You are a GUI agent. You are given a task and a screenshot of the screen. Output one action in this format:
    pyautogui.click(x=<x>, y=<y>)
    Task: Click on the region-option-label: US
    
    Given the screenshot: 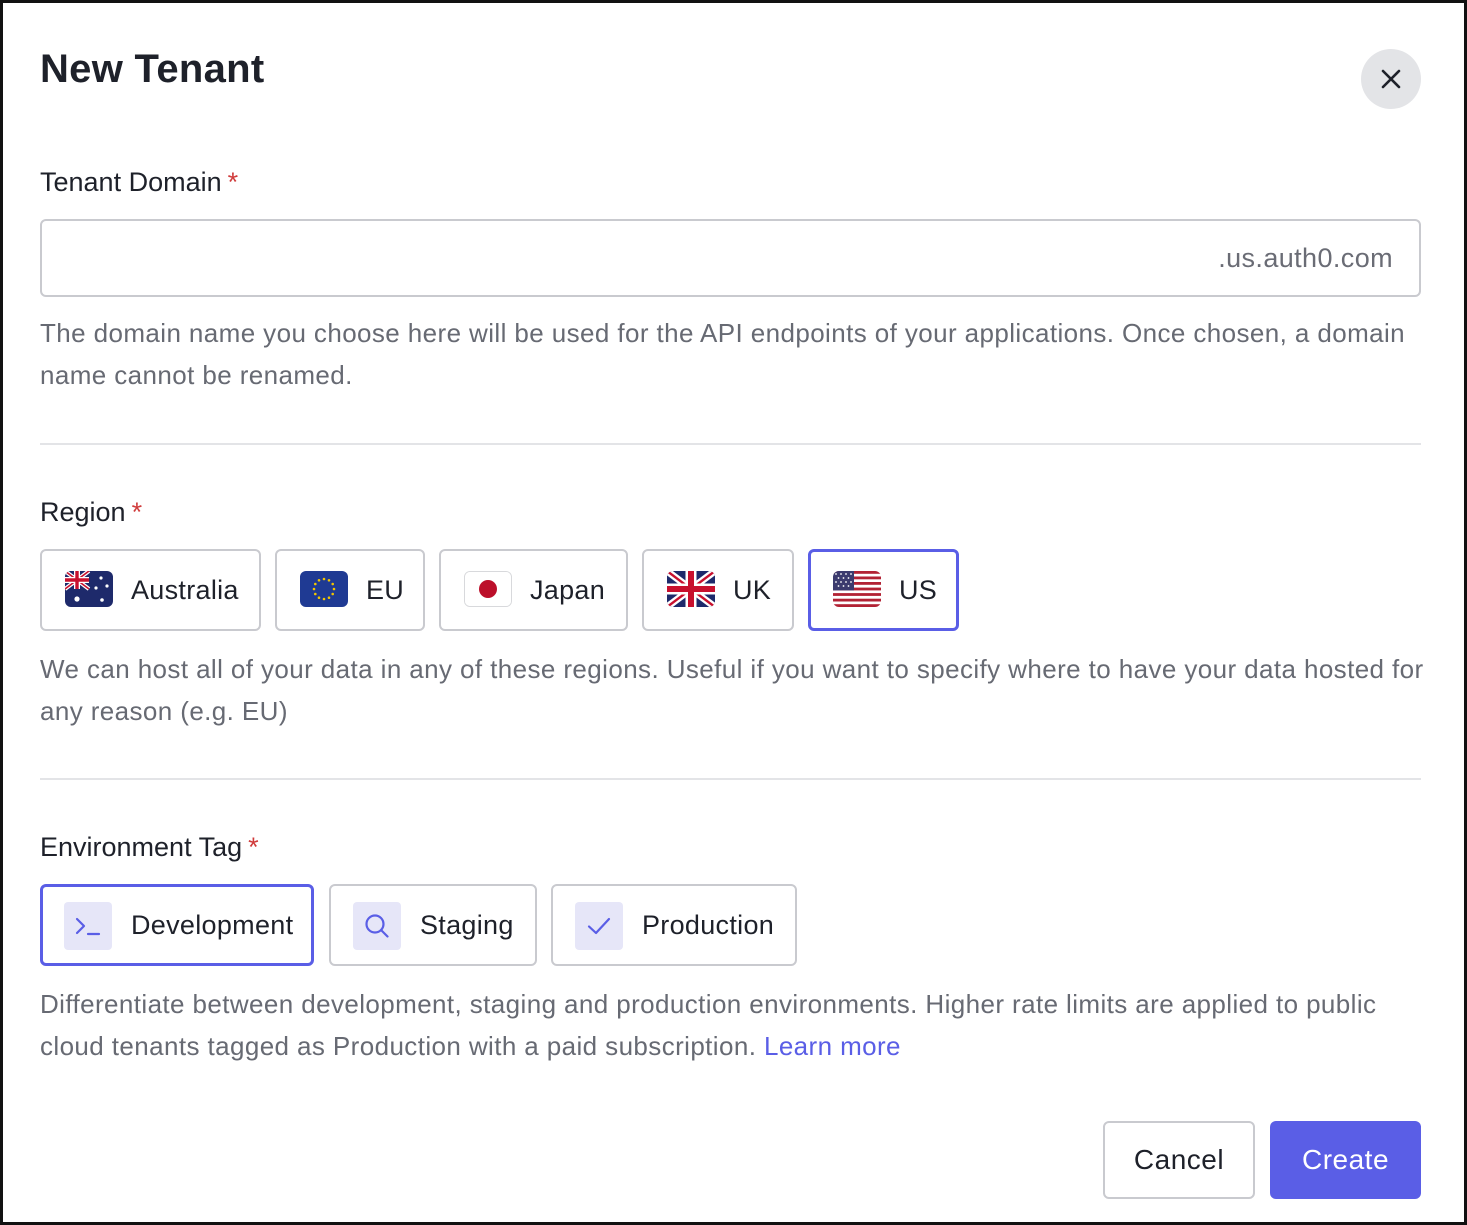 What is the action you would take?
    pyautogui.click(x=918, y=589)
    